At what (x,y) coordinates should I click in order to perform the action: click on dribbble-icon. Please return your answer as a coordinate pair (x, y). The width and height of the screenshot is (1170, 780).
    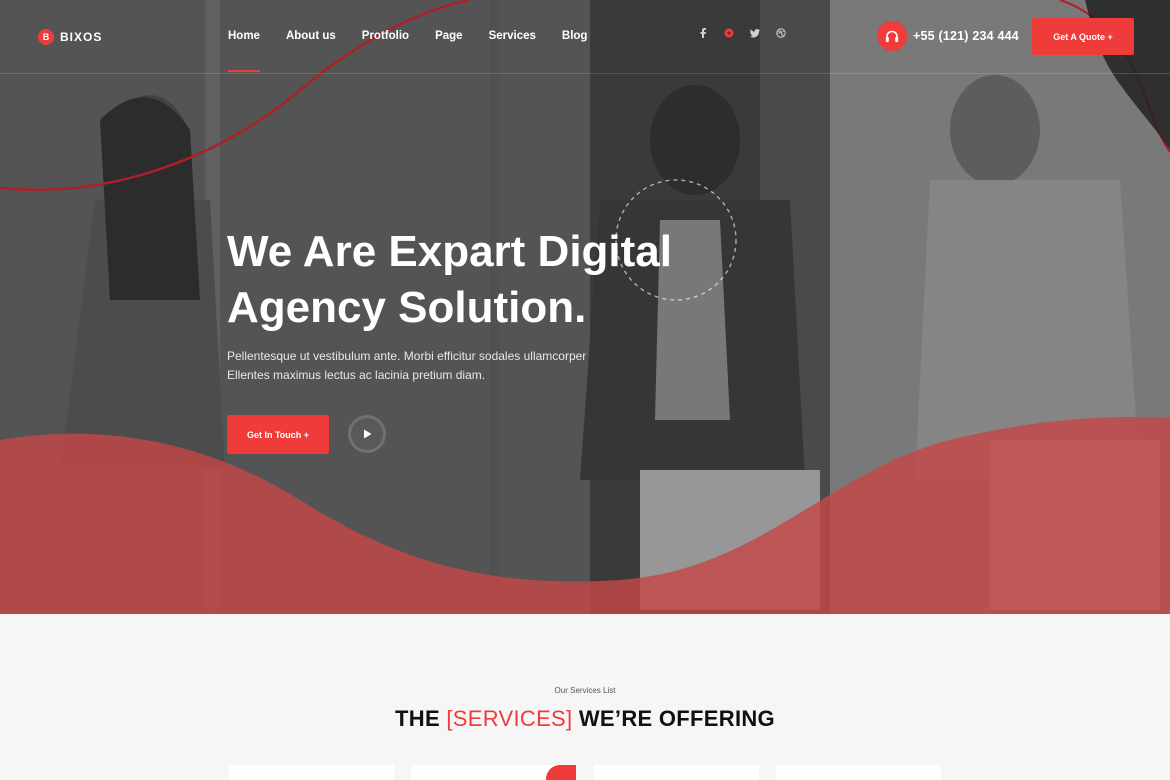
    Looking at the image, I should click on (781, 33).